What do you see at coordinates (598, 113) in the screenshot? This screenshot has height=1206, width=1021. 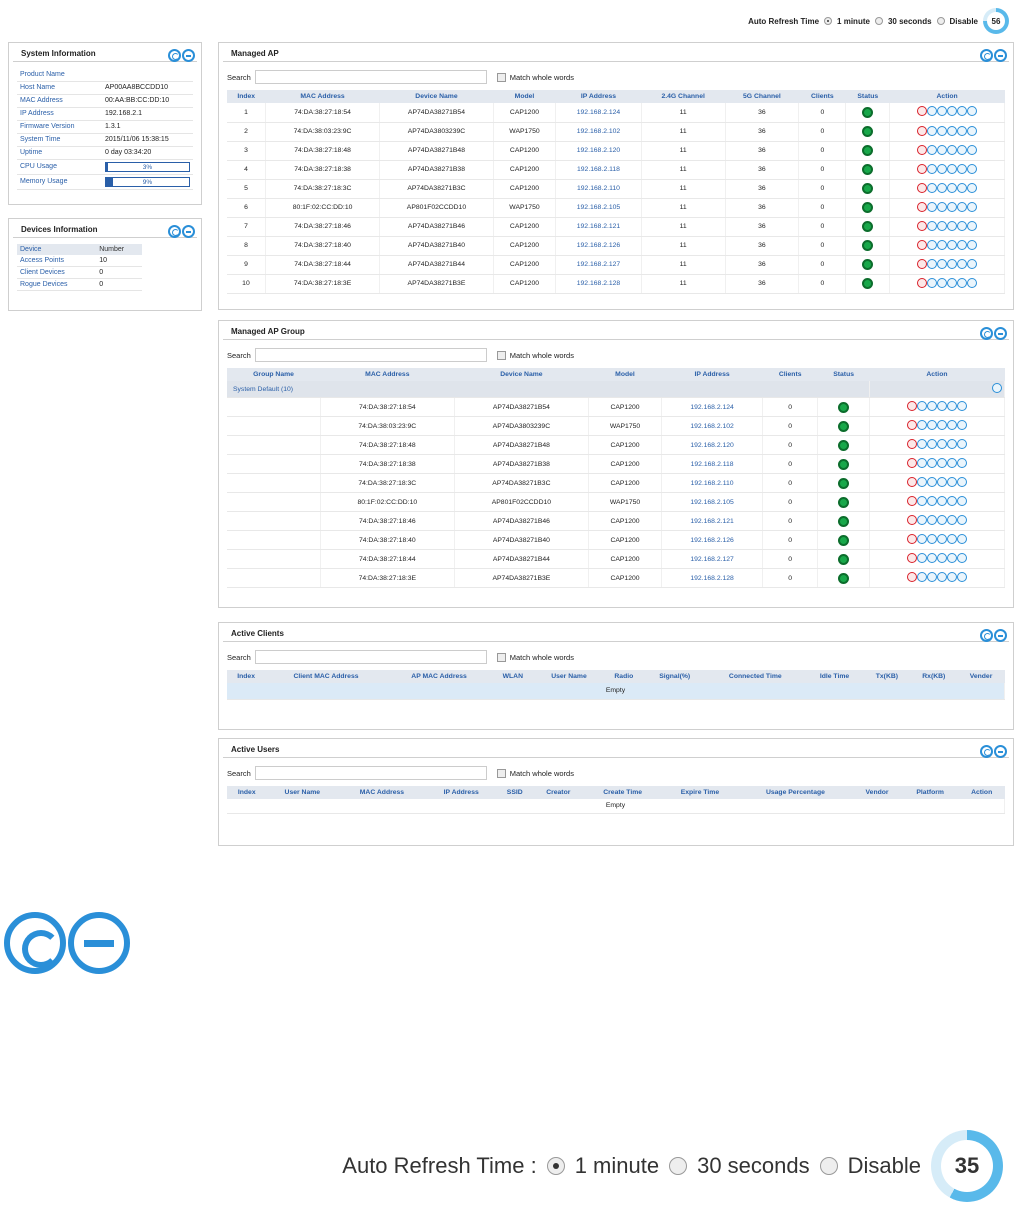 I see `ip-address-link: 192.168.2.124` at bounding box center [598, 113].